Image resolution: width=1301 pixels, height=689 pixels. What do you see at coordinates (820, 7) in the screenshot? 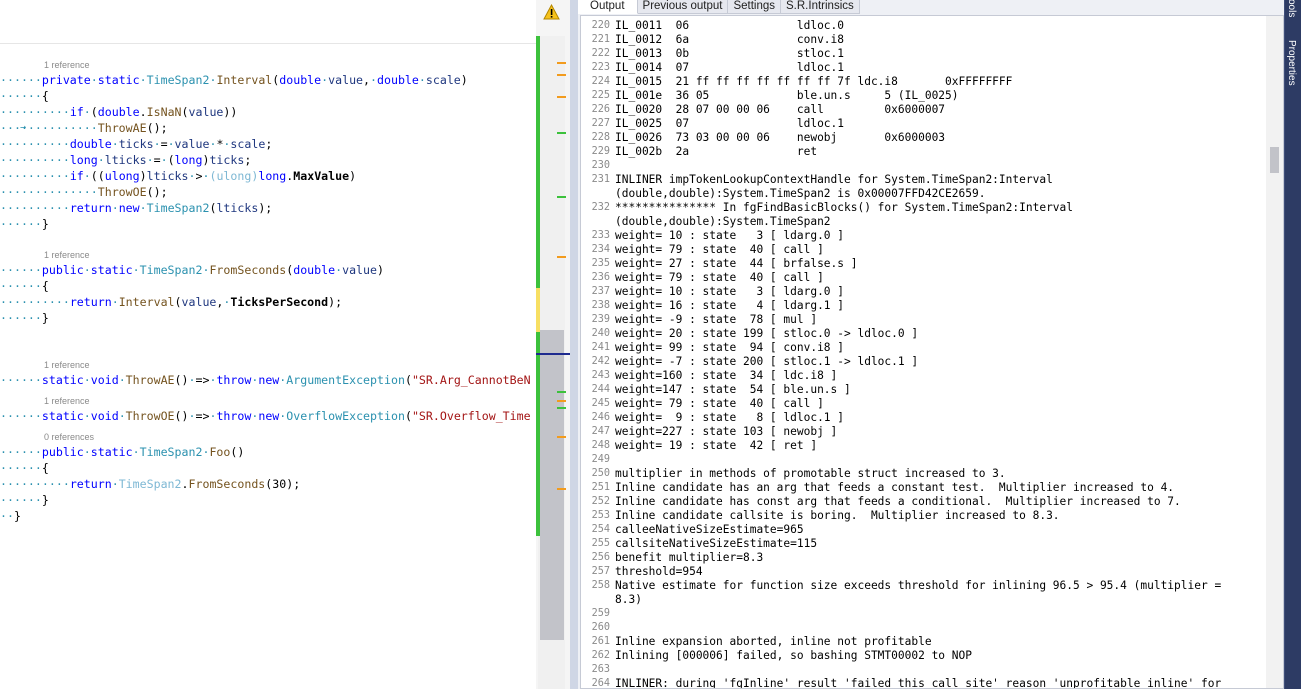
I see `tab-sr-intrinsics: S.R.Intrinsics` at bounding box center [820, 7].